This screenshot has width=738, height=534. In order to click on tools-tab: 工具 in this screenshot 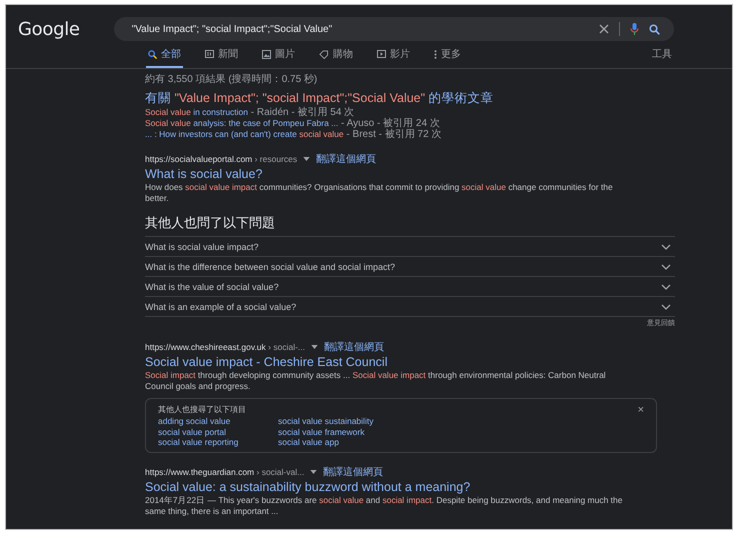, I will do `click(662, 57)`.